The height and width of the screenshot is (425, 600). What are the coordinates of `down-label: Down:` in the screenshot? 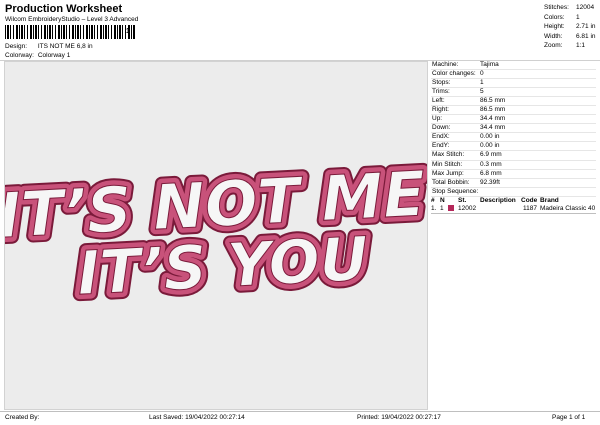 It's located at (441, 128).